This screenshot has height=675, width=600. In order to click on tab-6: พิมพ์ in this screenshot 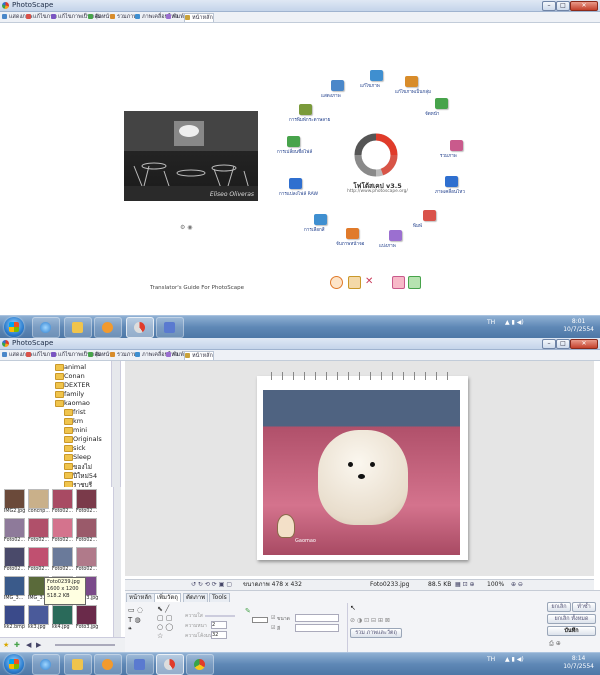, I will do `click(175, 17)`.